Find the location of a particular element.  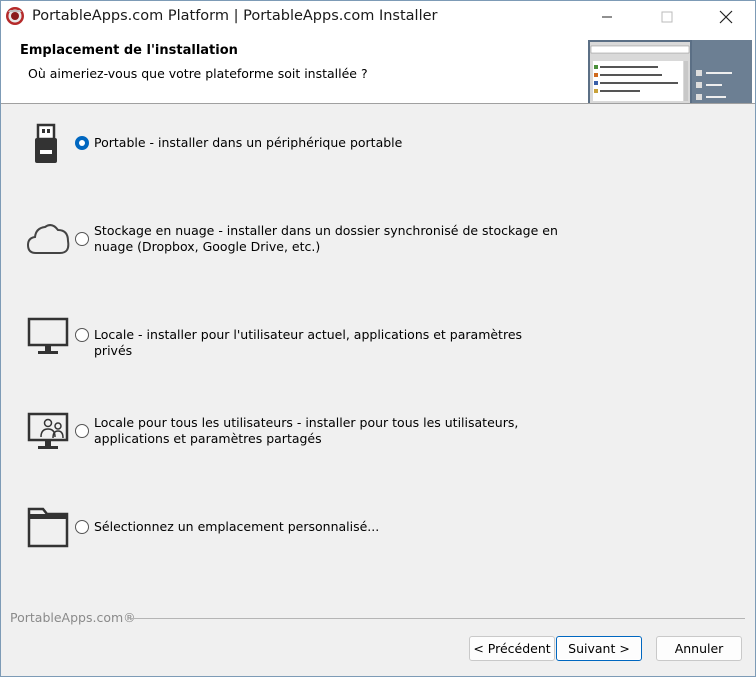

usb-drive-icon is located at coordinates (49, 146).